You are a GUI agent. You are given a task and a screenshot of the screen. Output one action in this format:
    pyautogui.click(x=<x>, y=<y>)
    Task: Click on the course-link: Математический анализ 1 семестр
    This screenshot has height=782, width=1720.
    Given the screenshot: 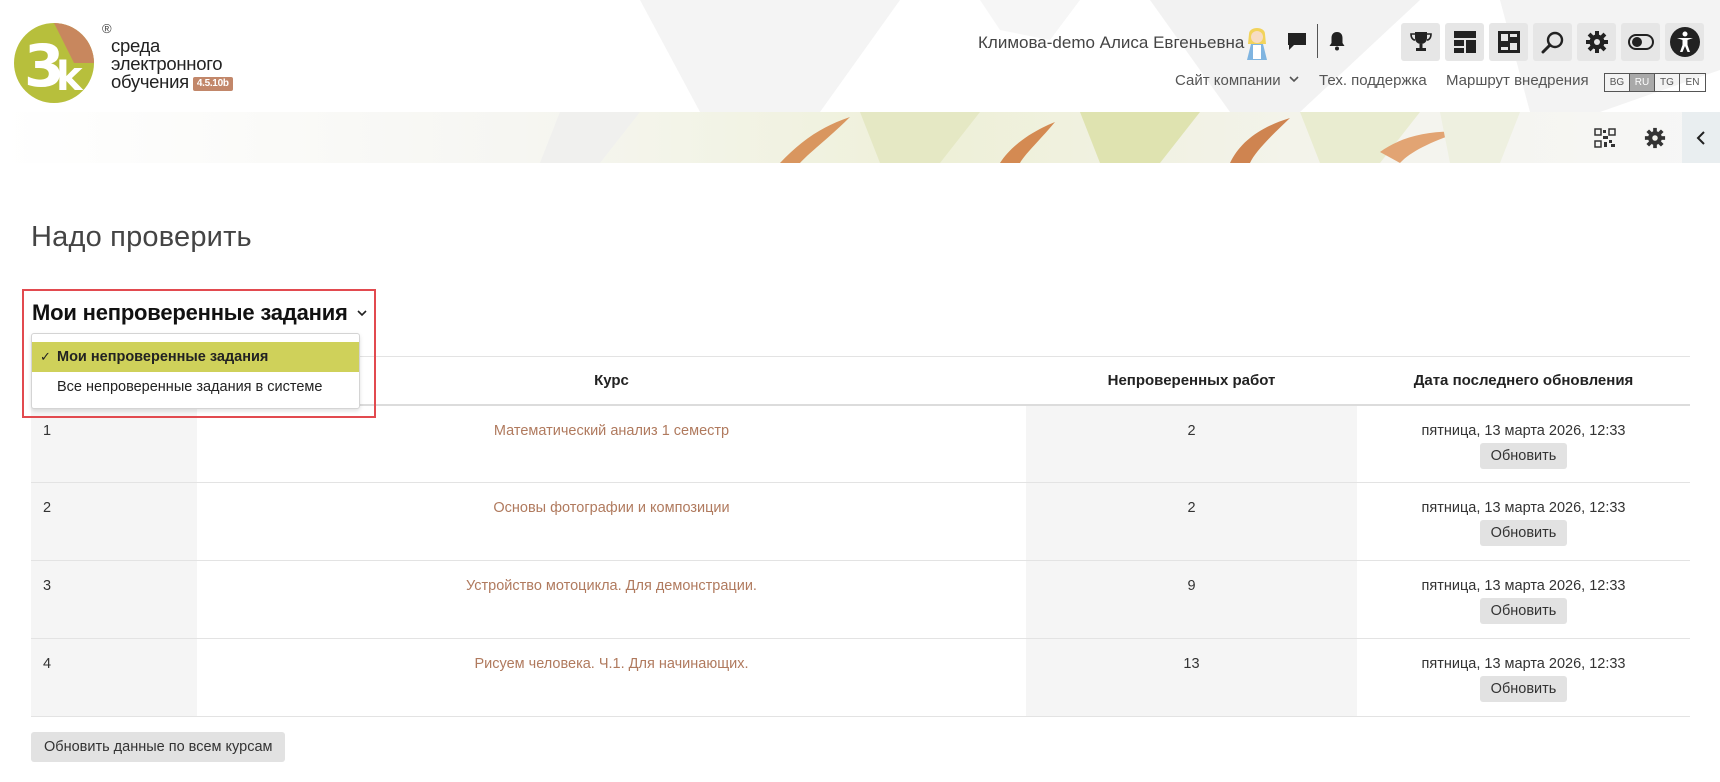 What is the action you would take?
    pyautogui.click(x=611, y=431)
    